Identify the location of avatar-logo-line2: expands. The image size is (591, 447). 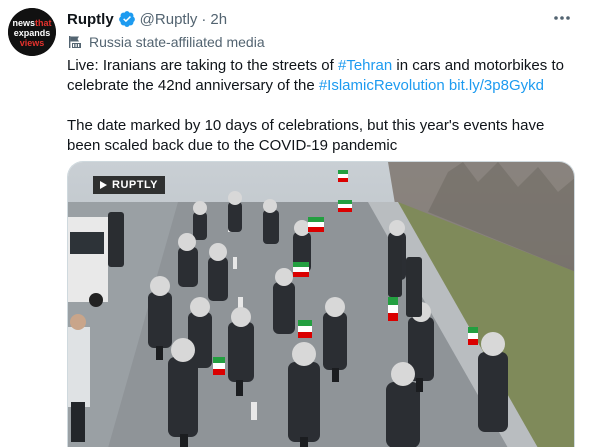
(32, 33).